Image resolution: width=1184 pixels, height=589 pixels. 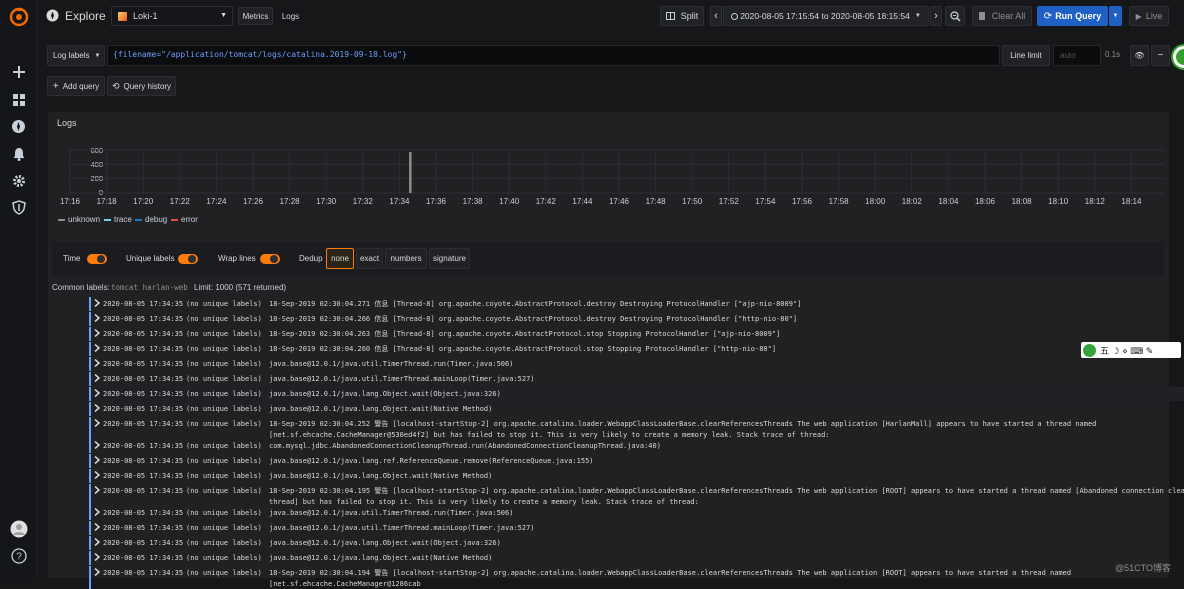 What do you see at coordinates (955, 16) in the screenshot?
I see `zoom-out-button` at bounding box center [955, 16].